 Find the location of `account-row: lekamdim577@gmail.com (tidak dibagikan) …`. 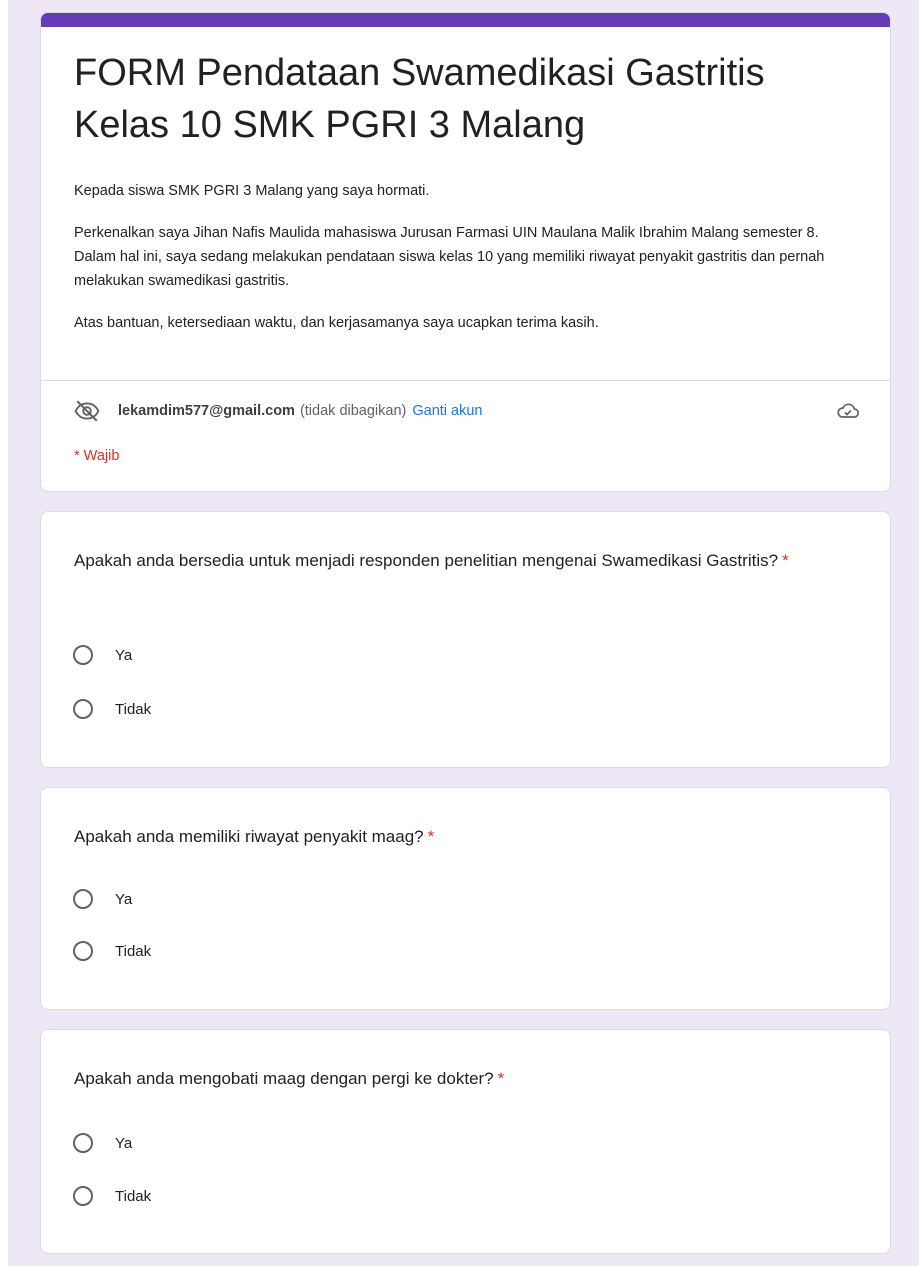

account-row: lekamdim577@gmail.com (tidak dibagikan) … is located at coordinates (470, 411).